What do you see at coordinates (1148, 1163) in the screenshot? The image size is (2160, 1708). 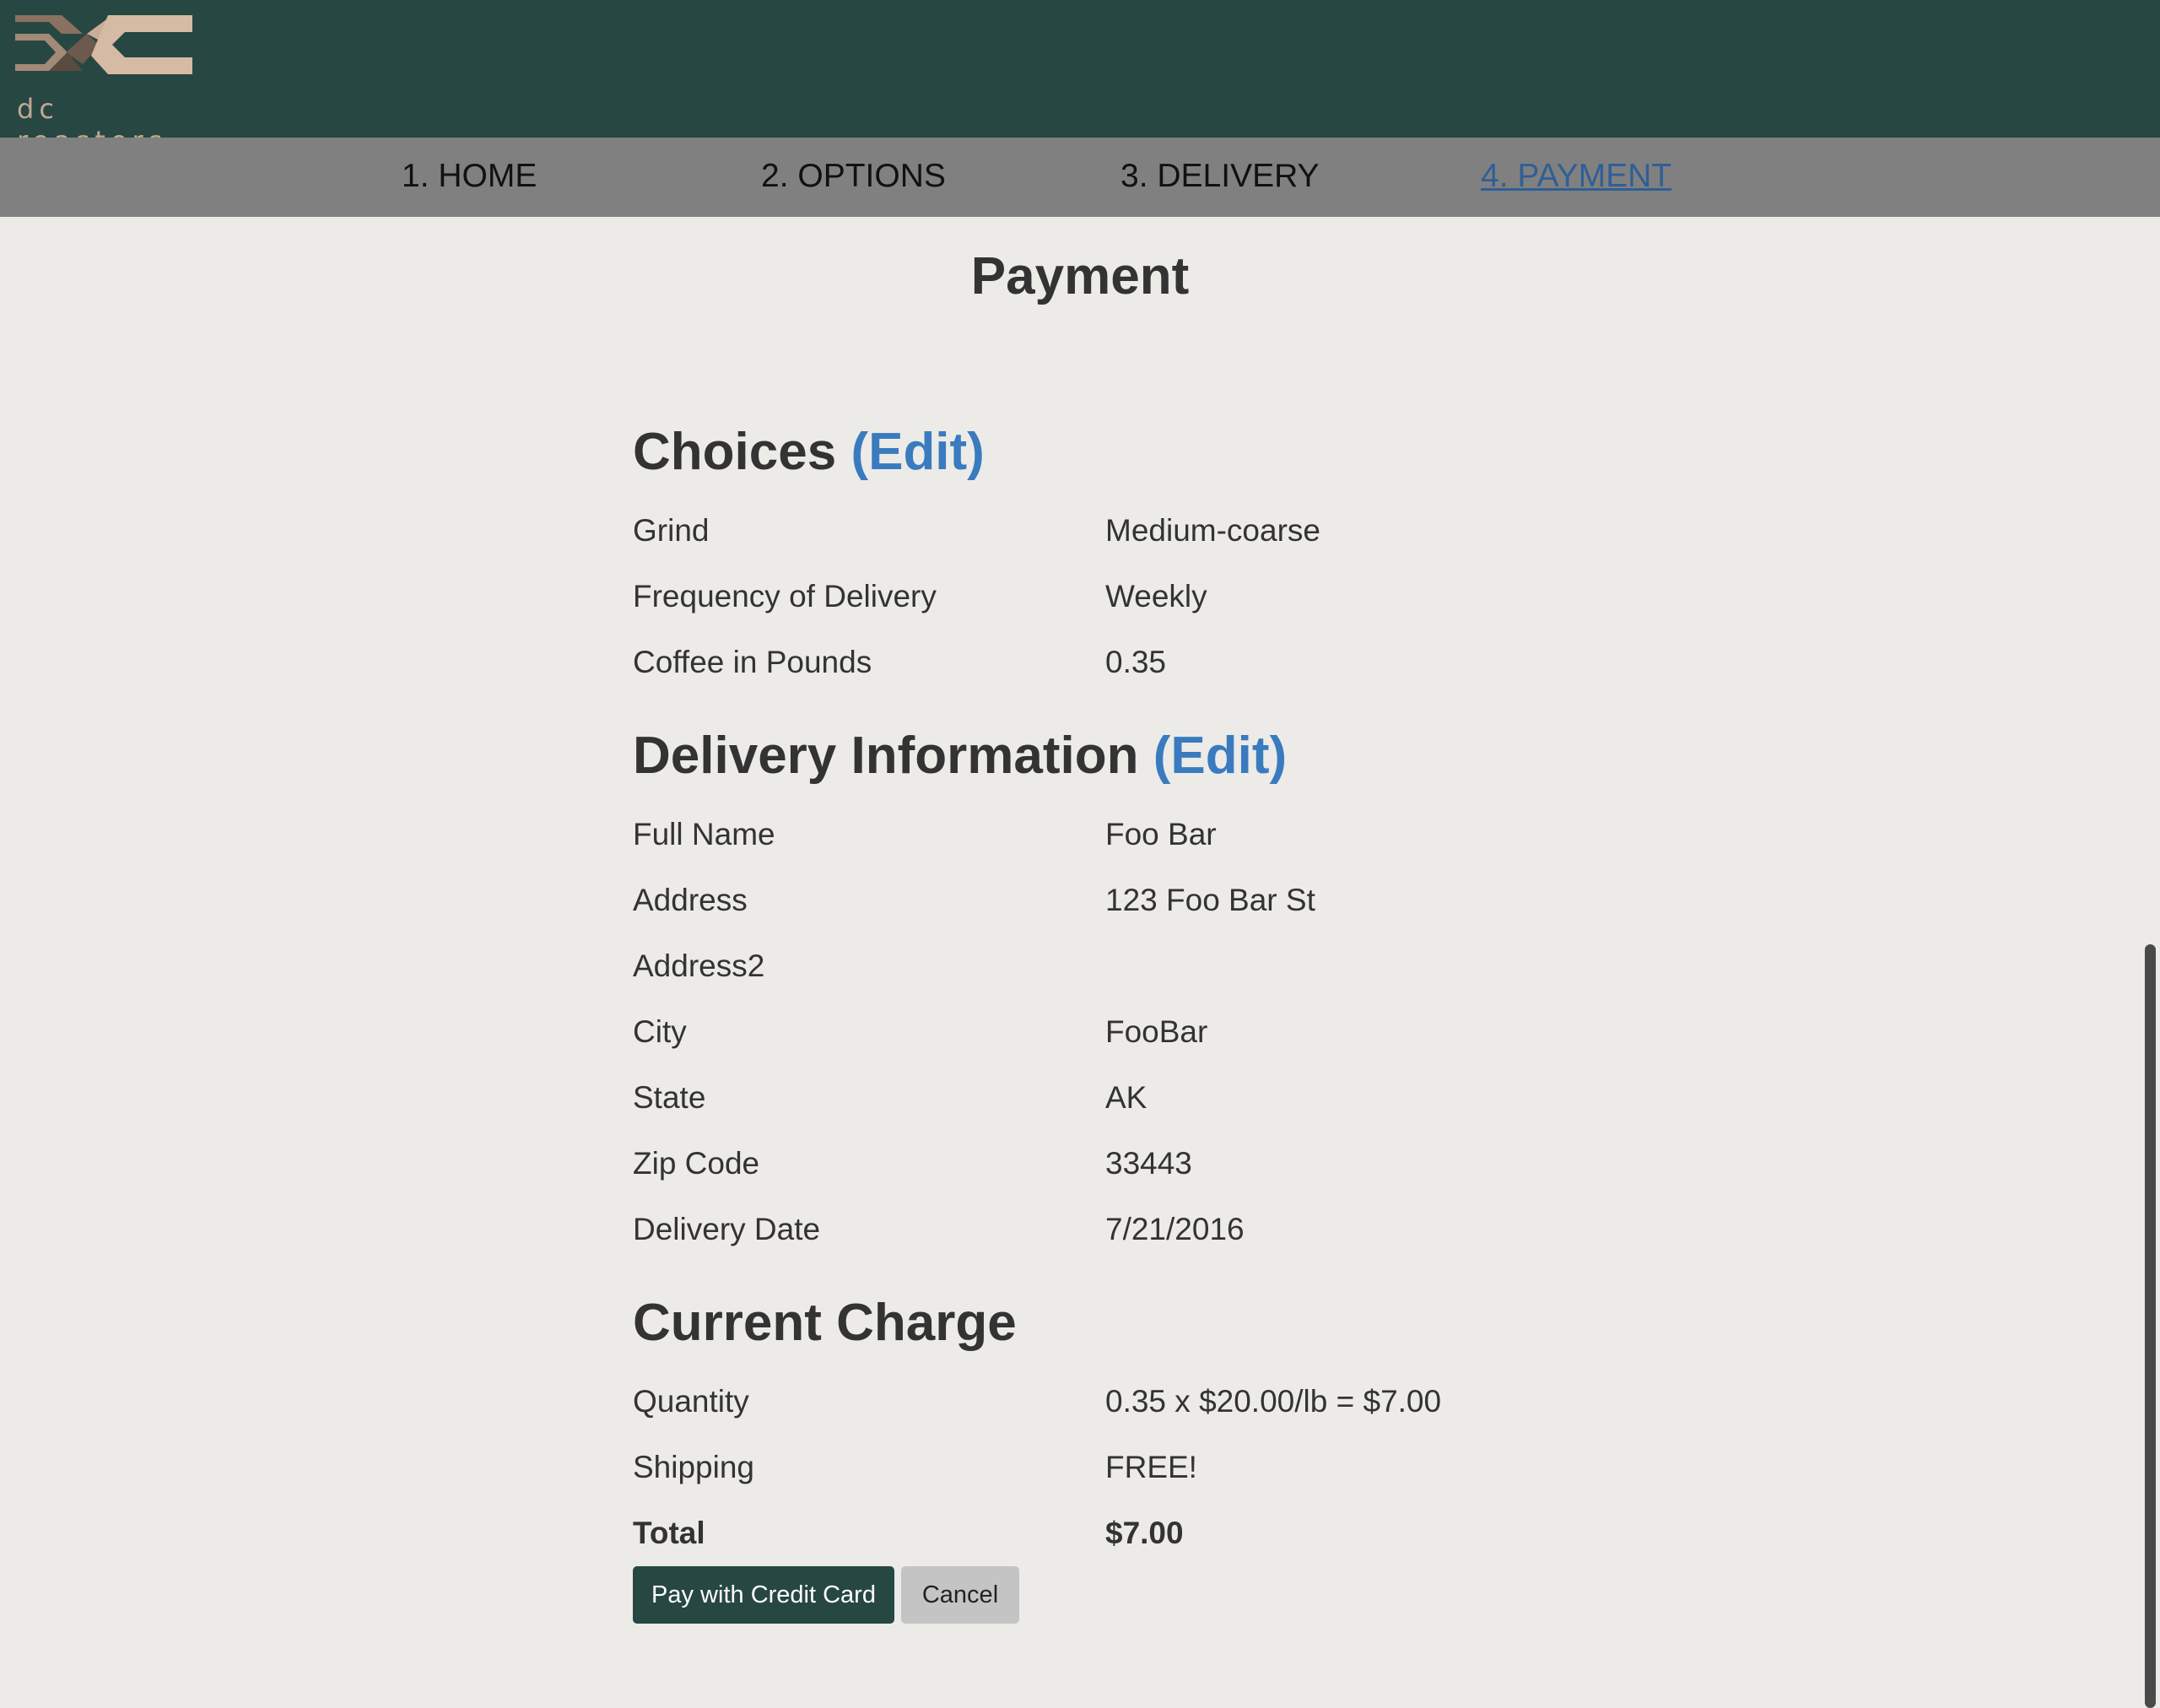 I see `zip-code-value: 33443` at bounding box center [1148, 1163].